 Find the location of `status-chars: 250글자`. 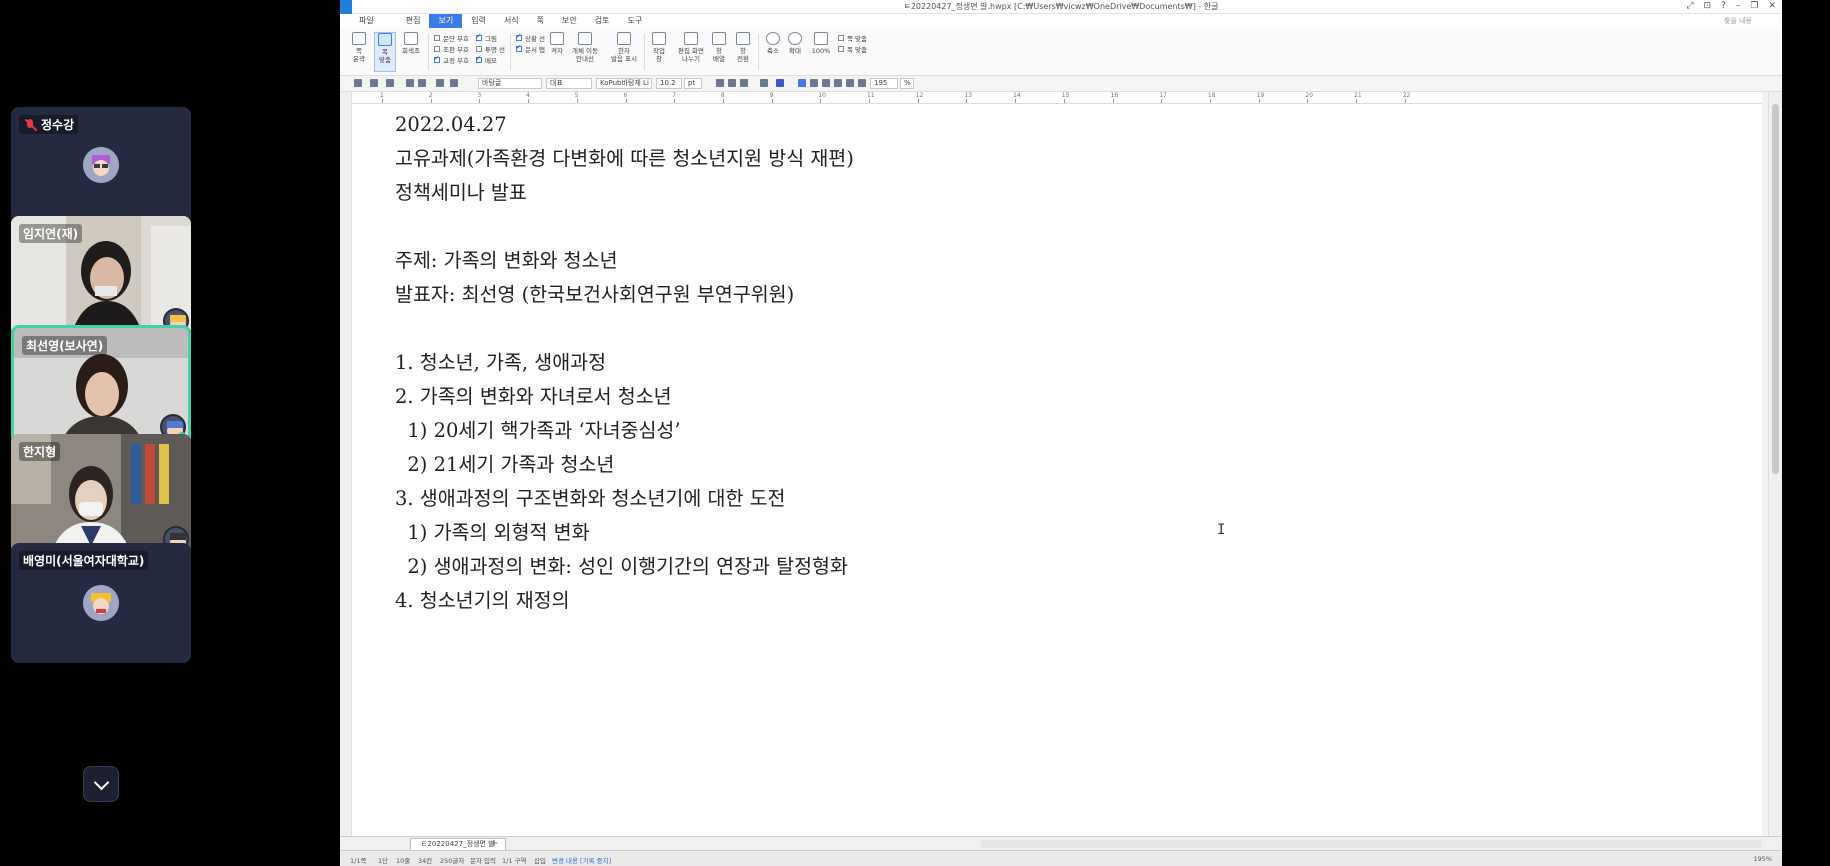

status-chars: 250글자 is located at coordinates (452, 861).